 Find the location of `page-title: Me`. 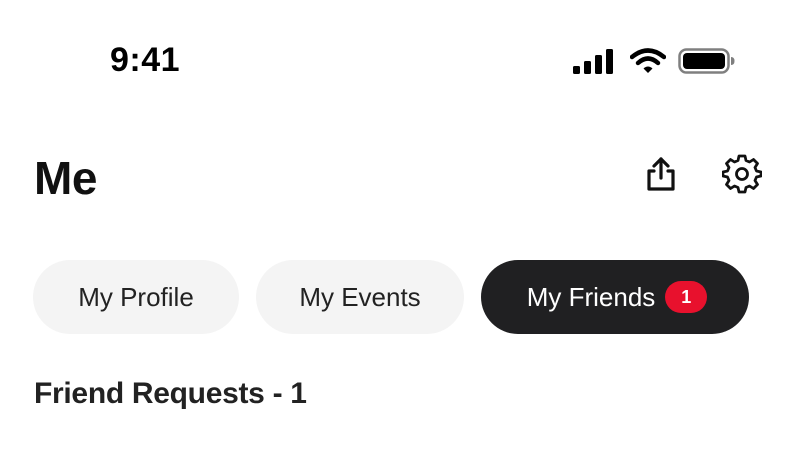

page-title: Me is located at coordinates (65, 178).